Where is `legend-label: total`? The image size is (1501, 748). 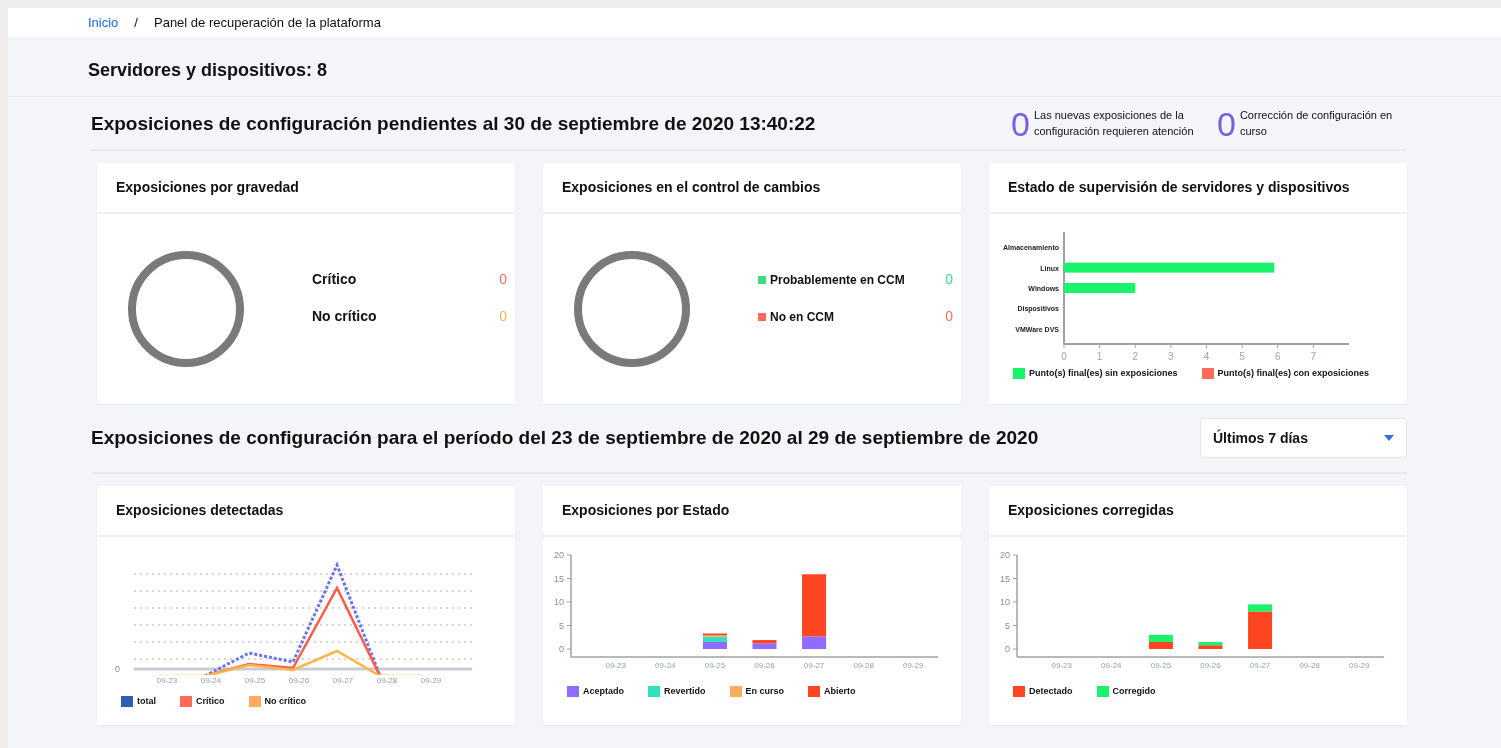 legend-label: total is located at coordinates (146, 701).